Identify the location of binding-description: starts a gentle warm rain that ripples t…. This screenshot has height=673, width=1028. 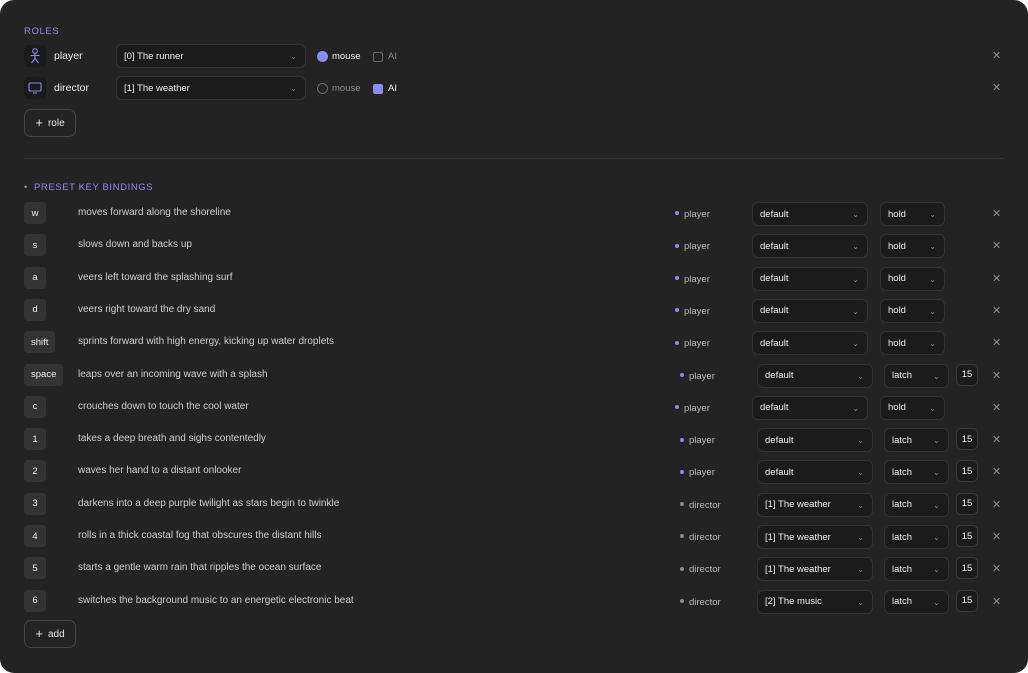
(199, 567).